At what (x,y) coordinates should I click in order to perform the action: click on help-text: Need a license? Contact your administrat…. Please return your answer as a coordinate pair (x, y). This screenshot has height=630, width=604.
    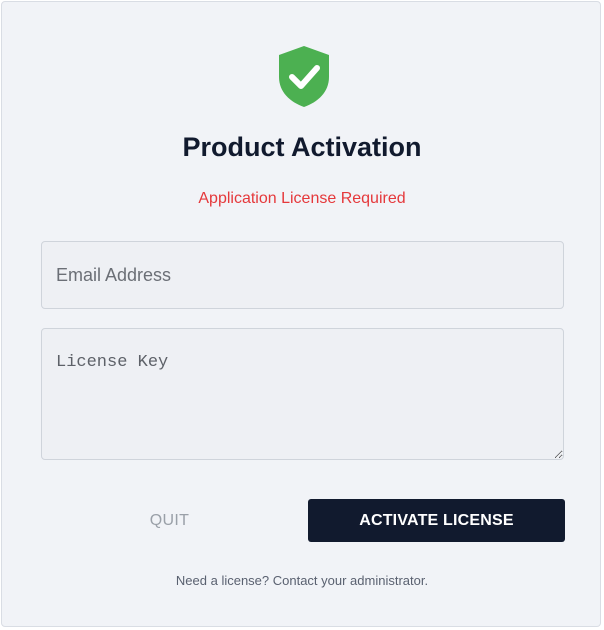
    Looking at the image, I should click on (302, 580).